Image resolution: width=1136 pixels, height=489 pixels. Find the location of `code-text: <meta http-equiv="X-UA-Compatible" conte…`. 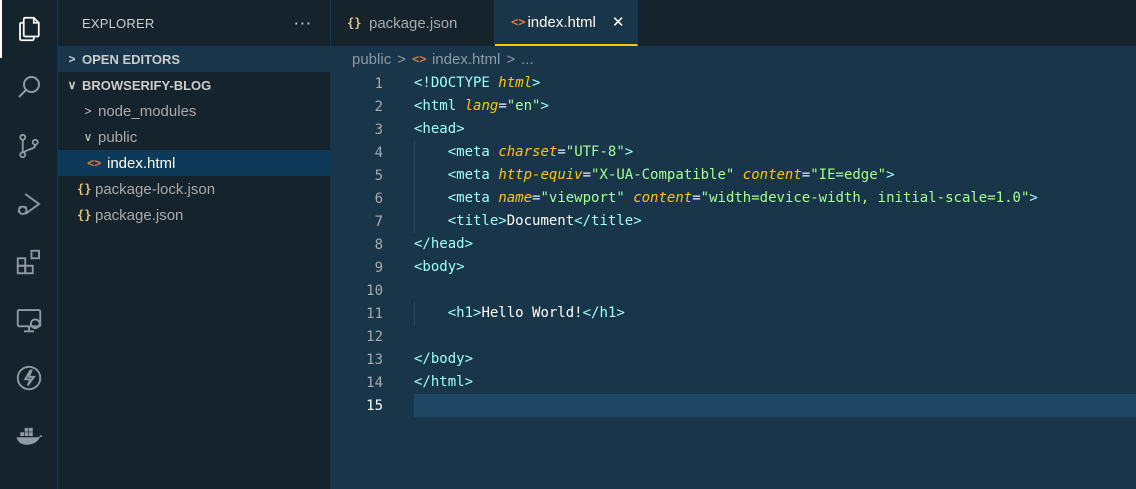

code-text: <meta http-equiv="X-UA-Compatible" conte… is located at coordinates (671, 175).